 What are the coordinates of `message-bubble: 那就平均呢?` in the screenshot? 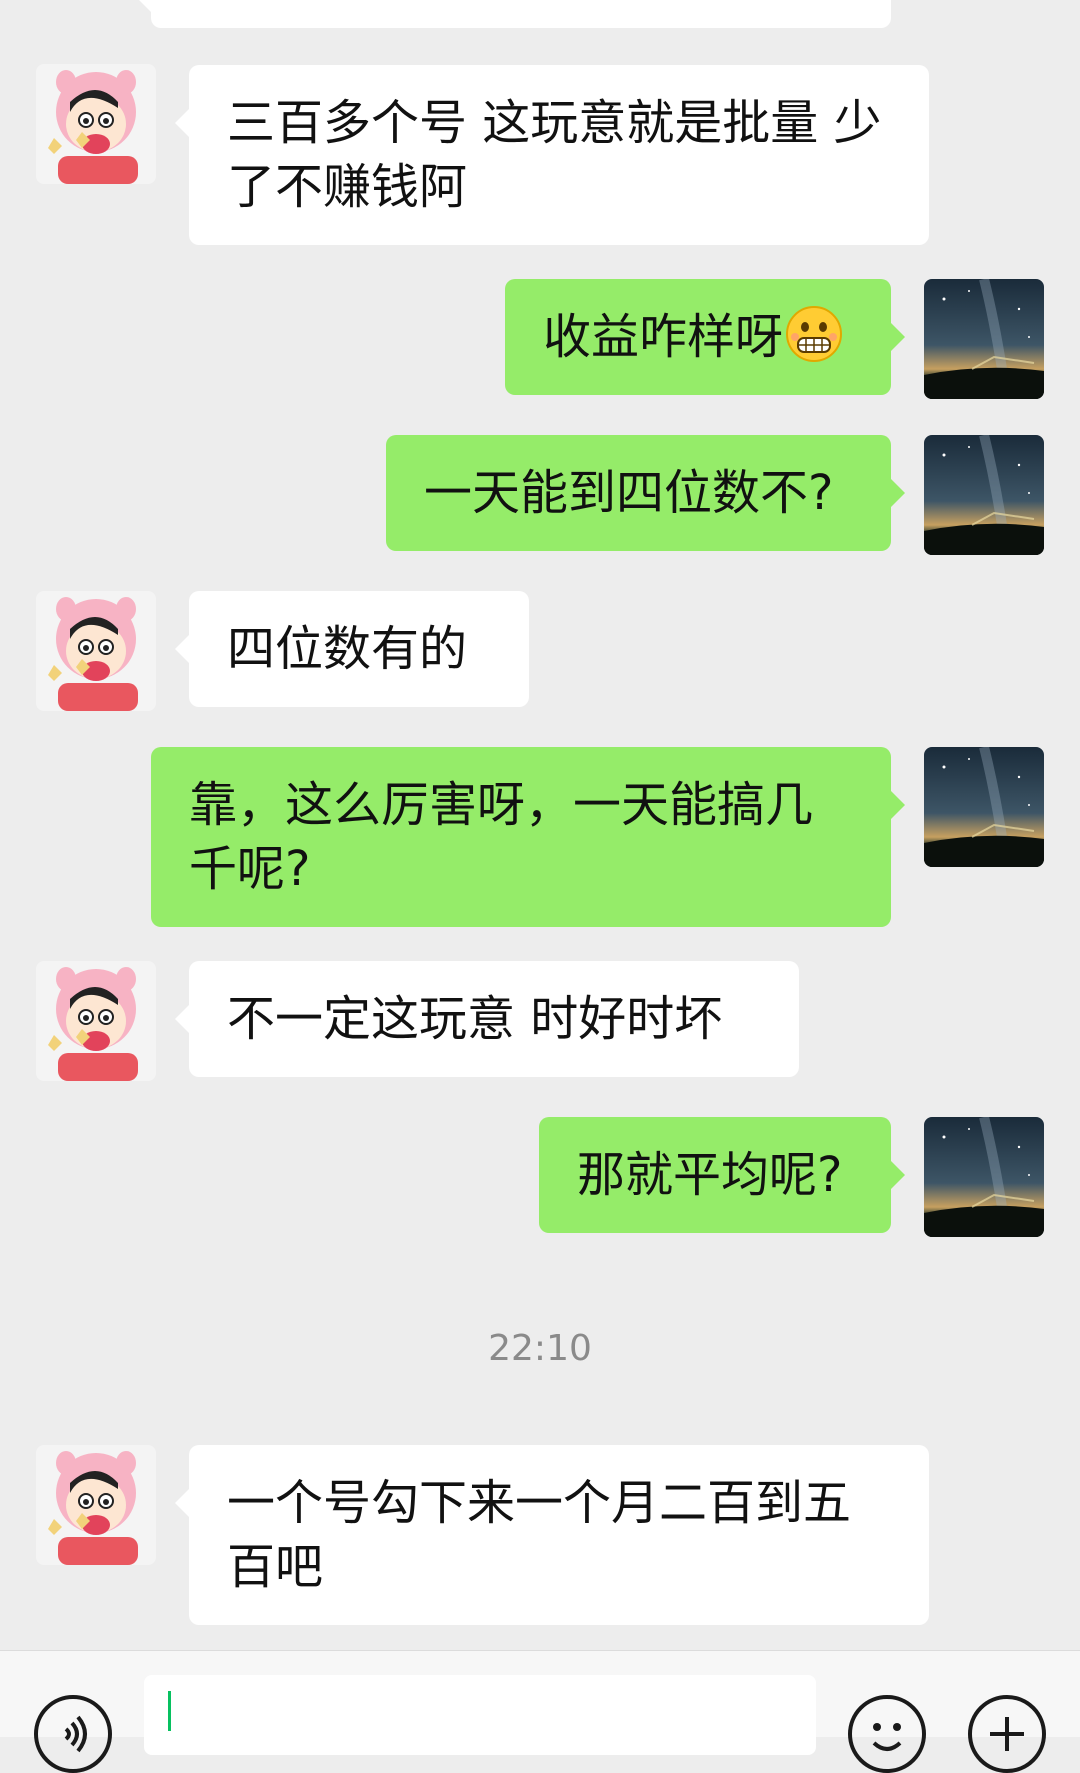 It's located at (722, 1175).